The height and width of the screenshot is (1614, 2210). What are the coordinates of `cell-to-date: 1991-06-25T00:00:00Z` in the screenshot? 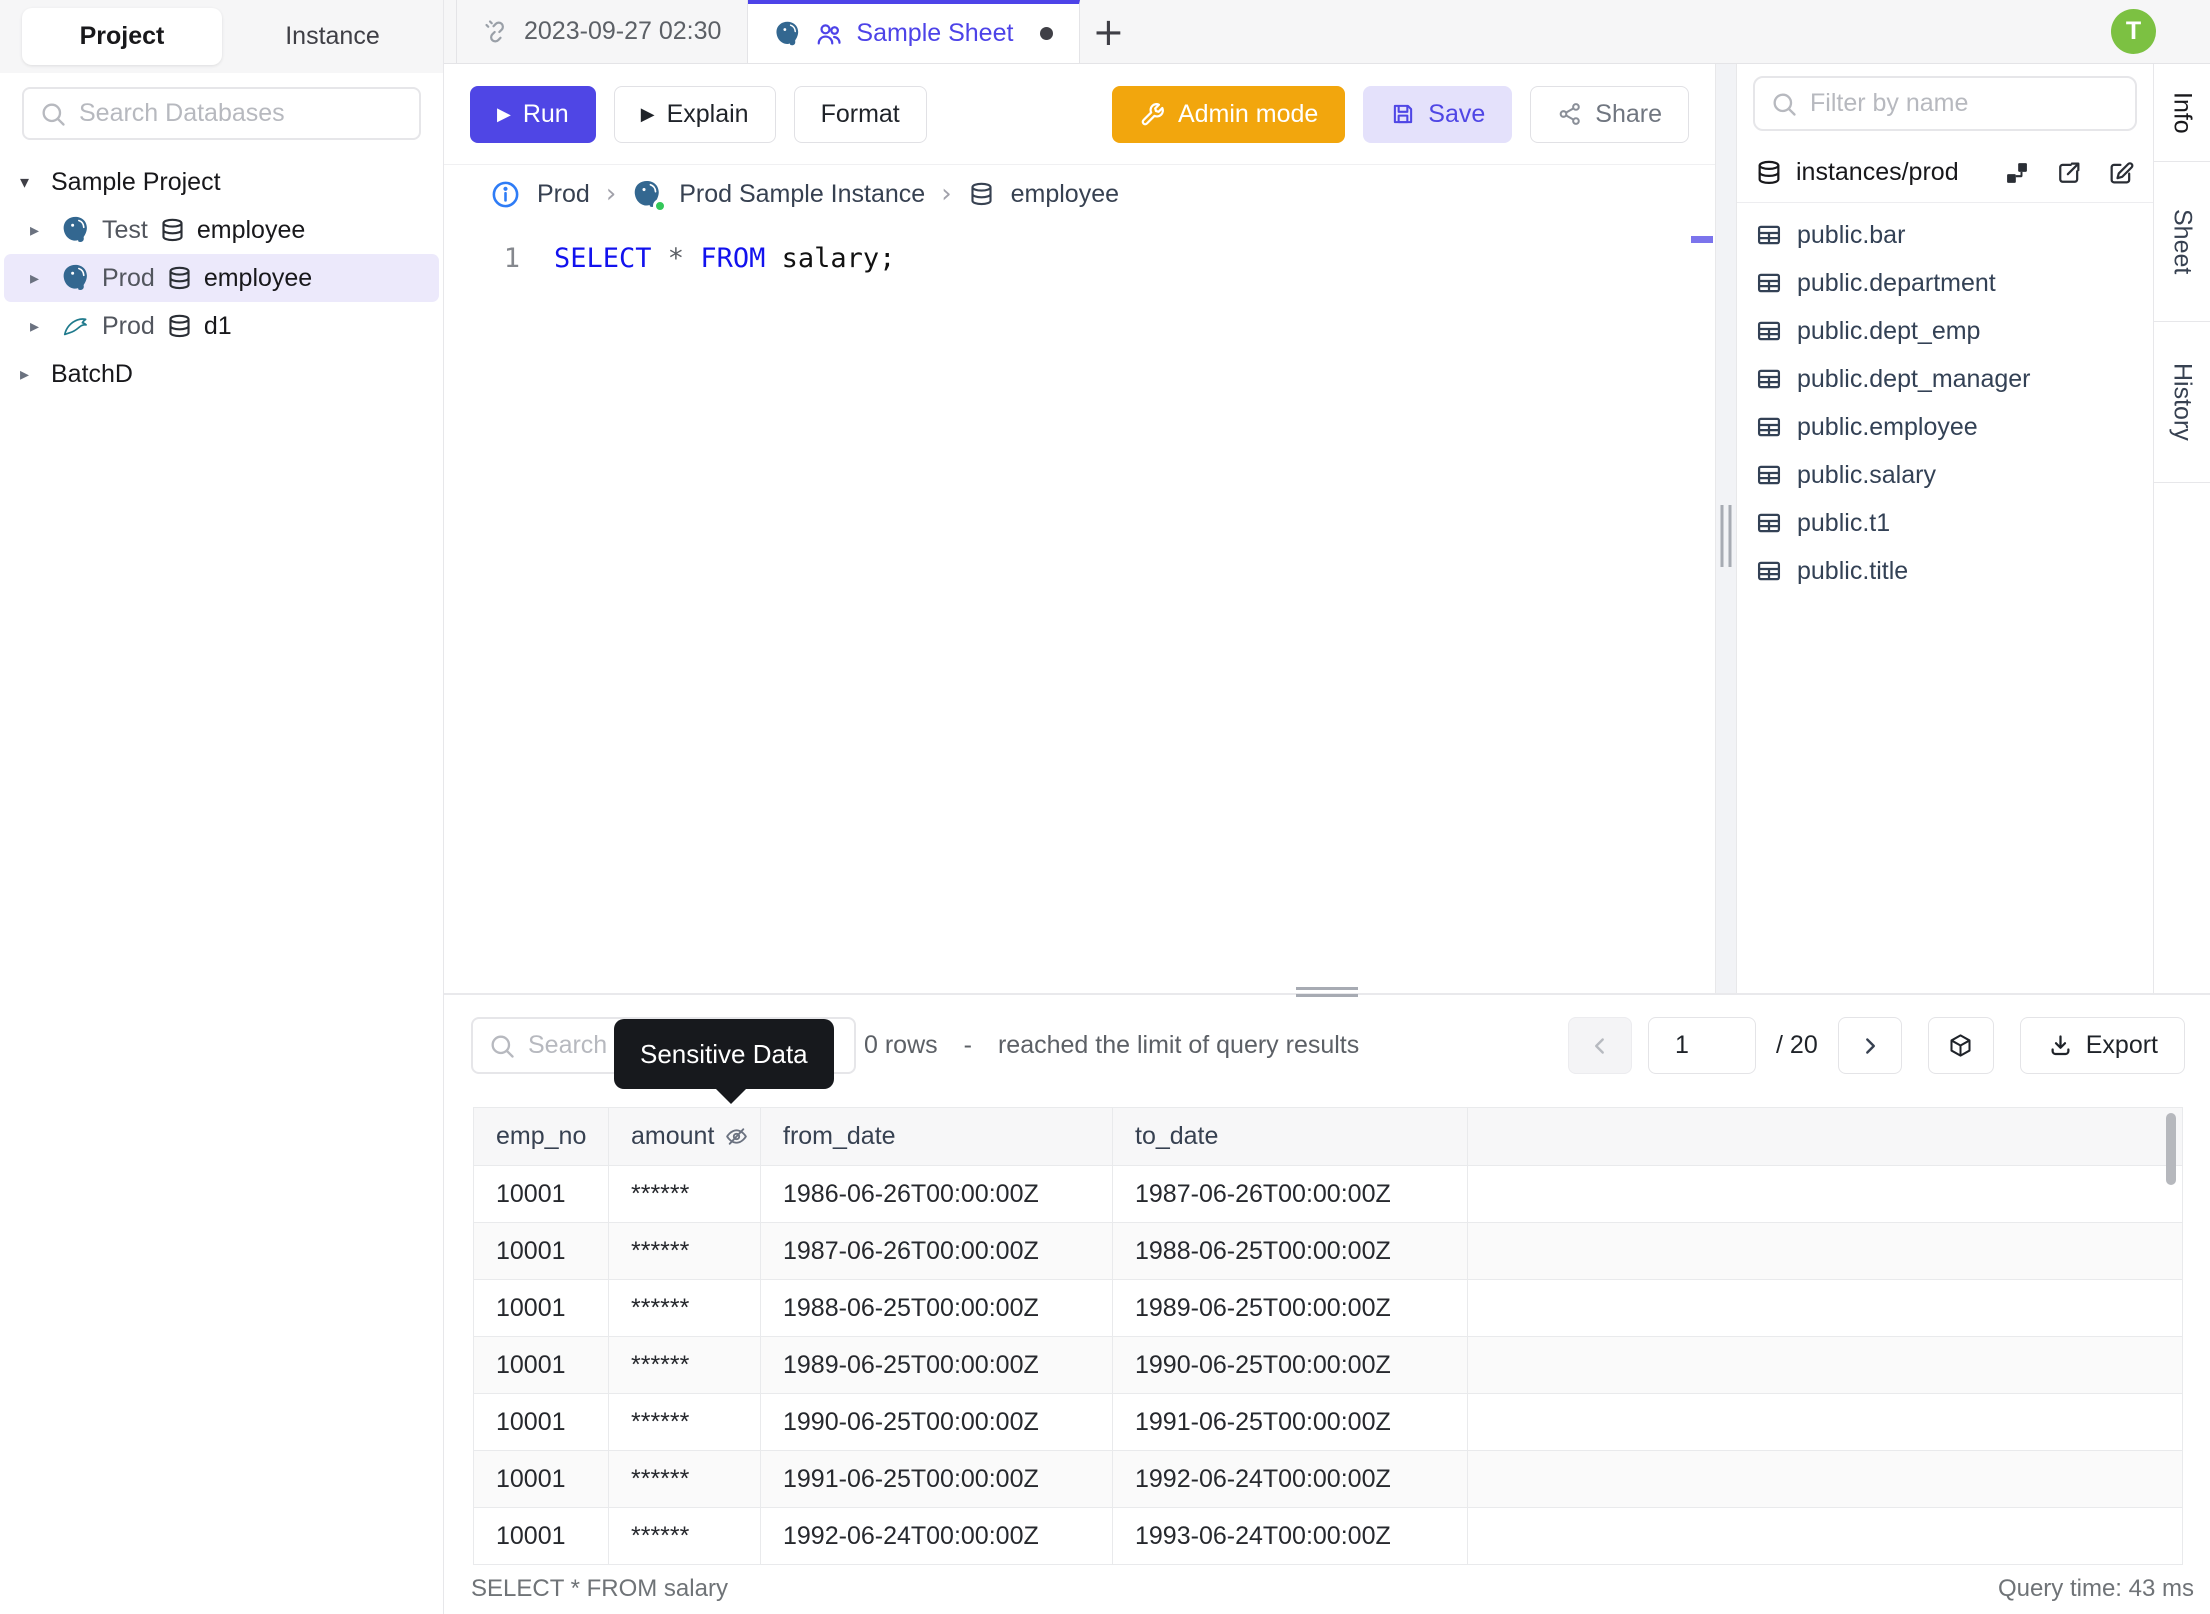 It's located at (1290, 1422).